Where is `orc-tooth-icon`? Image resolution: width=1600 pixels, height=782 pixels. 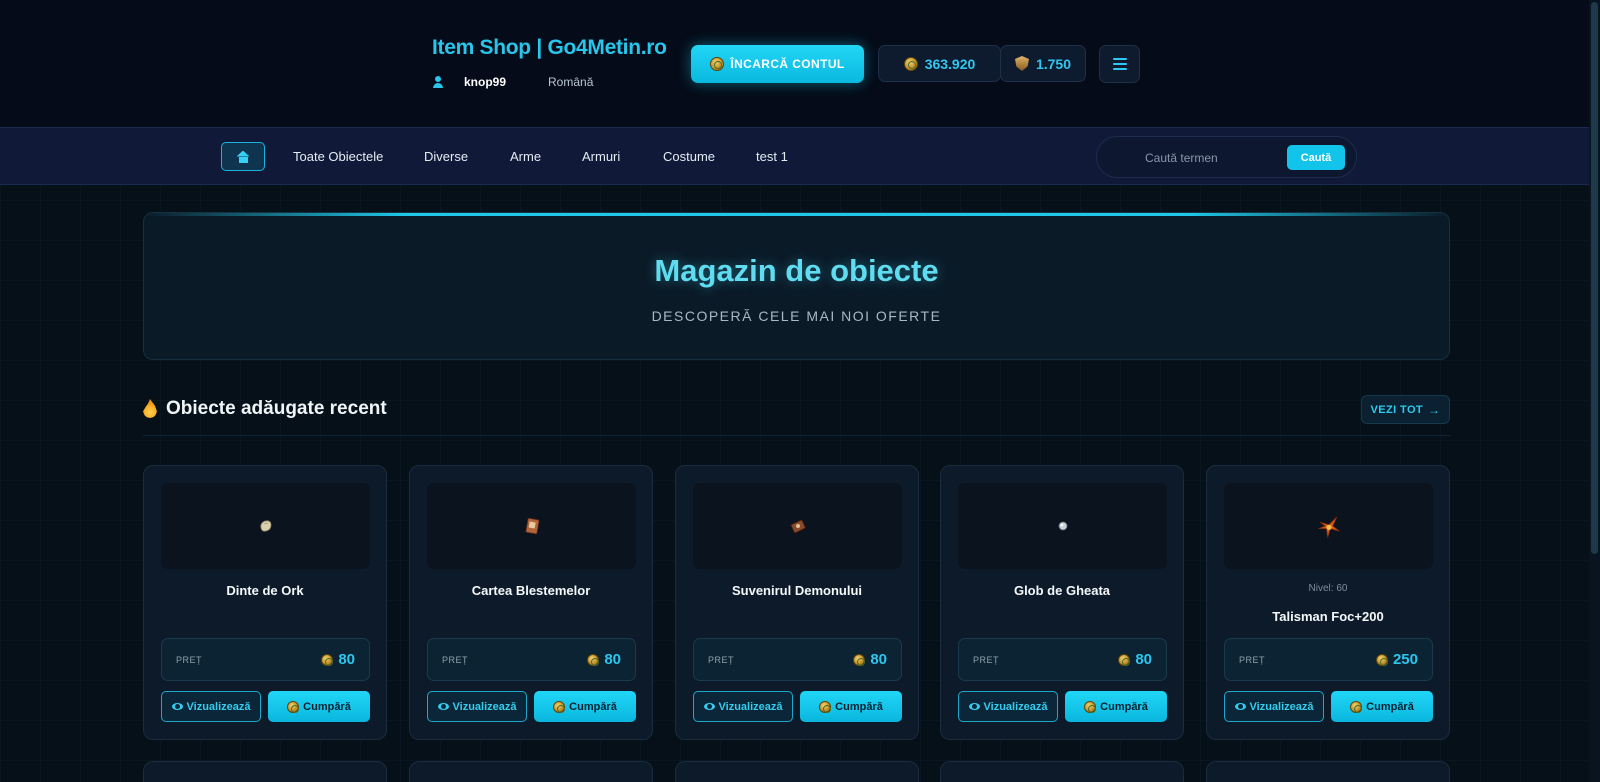 orc-tooth-icon is located at coordinates (265, 526).